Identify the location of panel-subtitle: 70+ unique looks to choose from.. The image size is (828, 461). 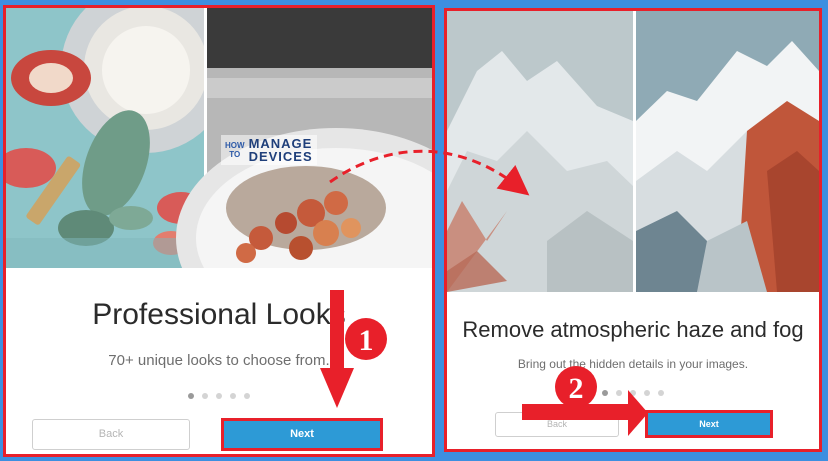
(219, 360).